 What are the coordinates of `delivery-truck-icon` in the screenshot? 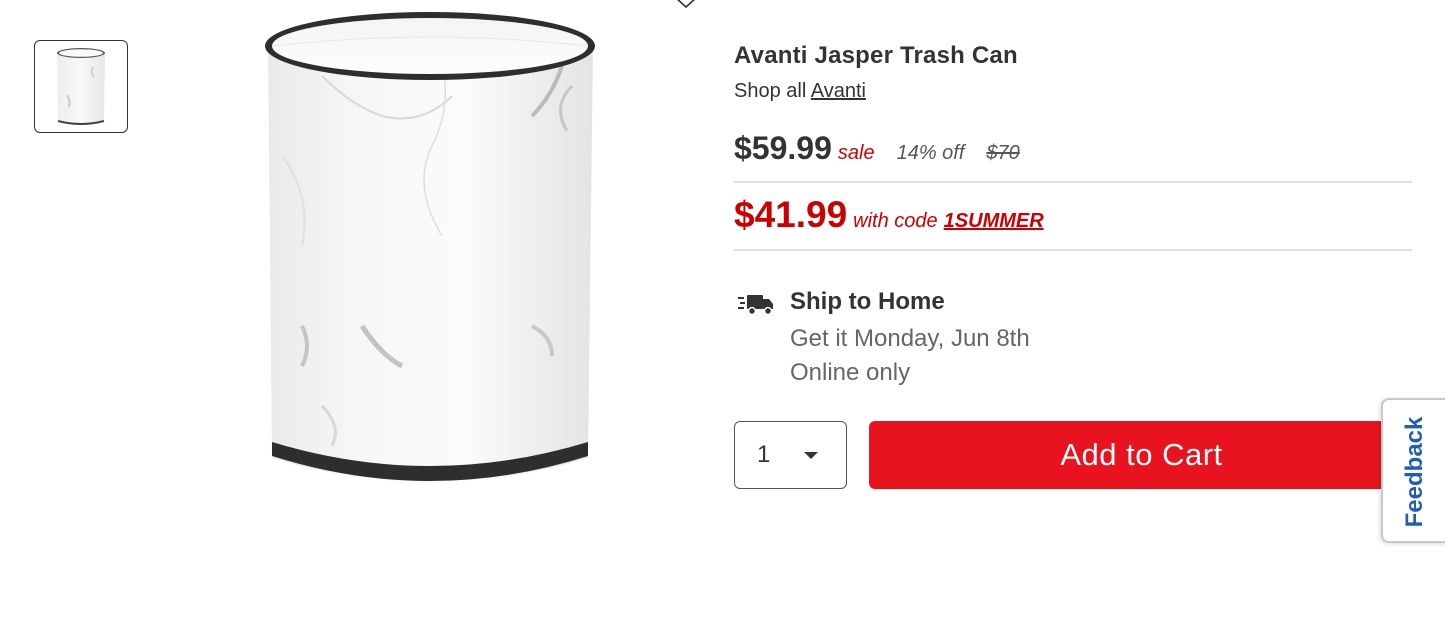 It's located at (755, 305).